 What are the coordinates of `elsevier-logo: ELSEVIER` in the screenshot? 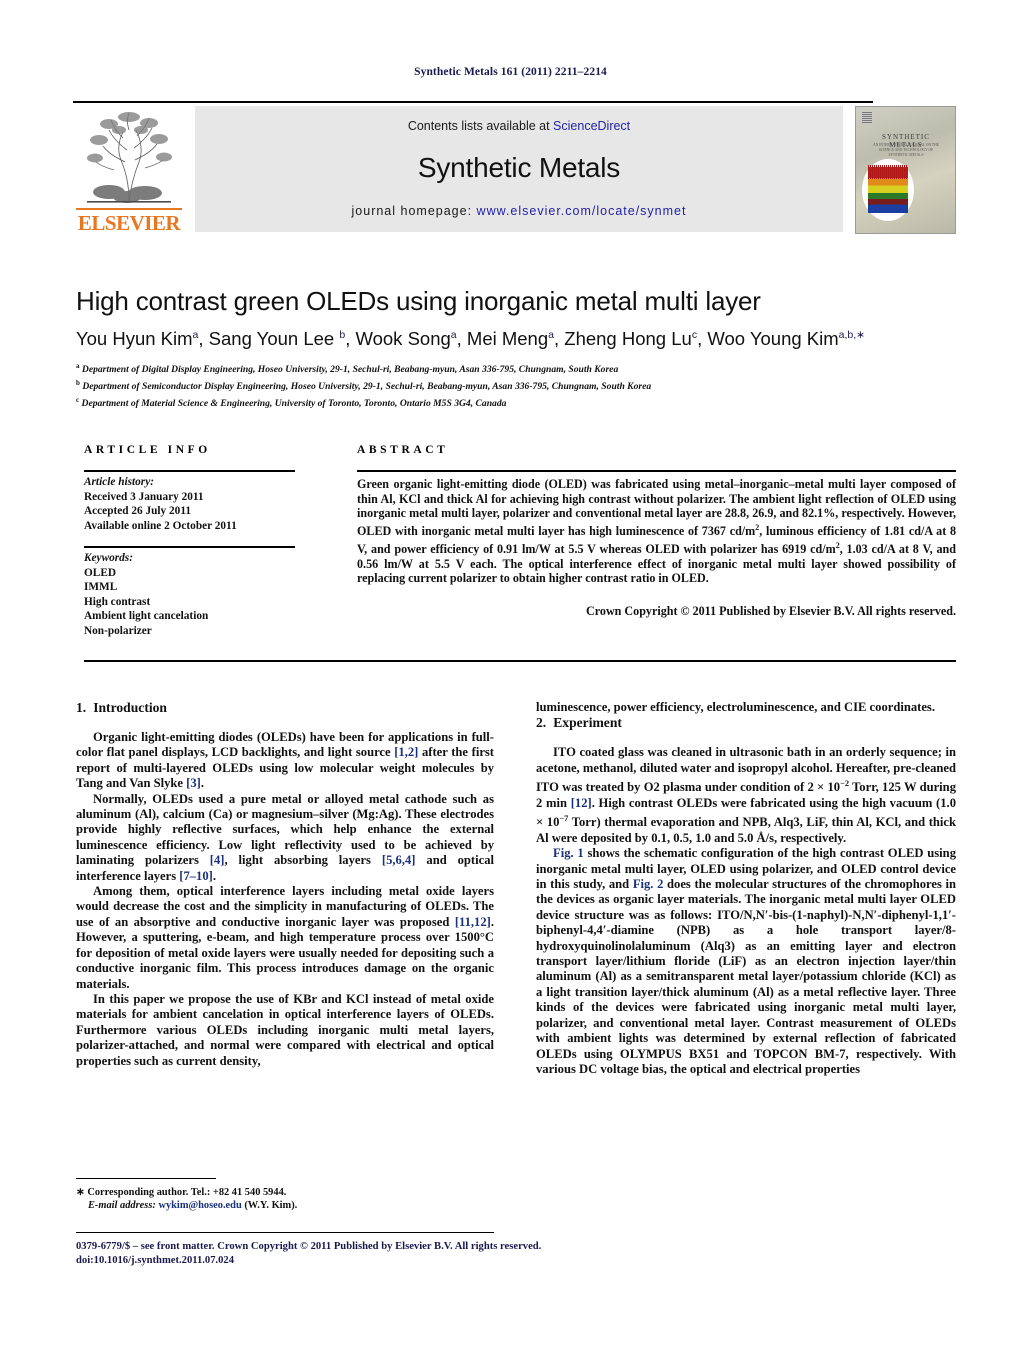 It's located at (129, 172).